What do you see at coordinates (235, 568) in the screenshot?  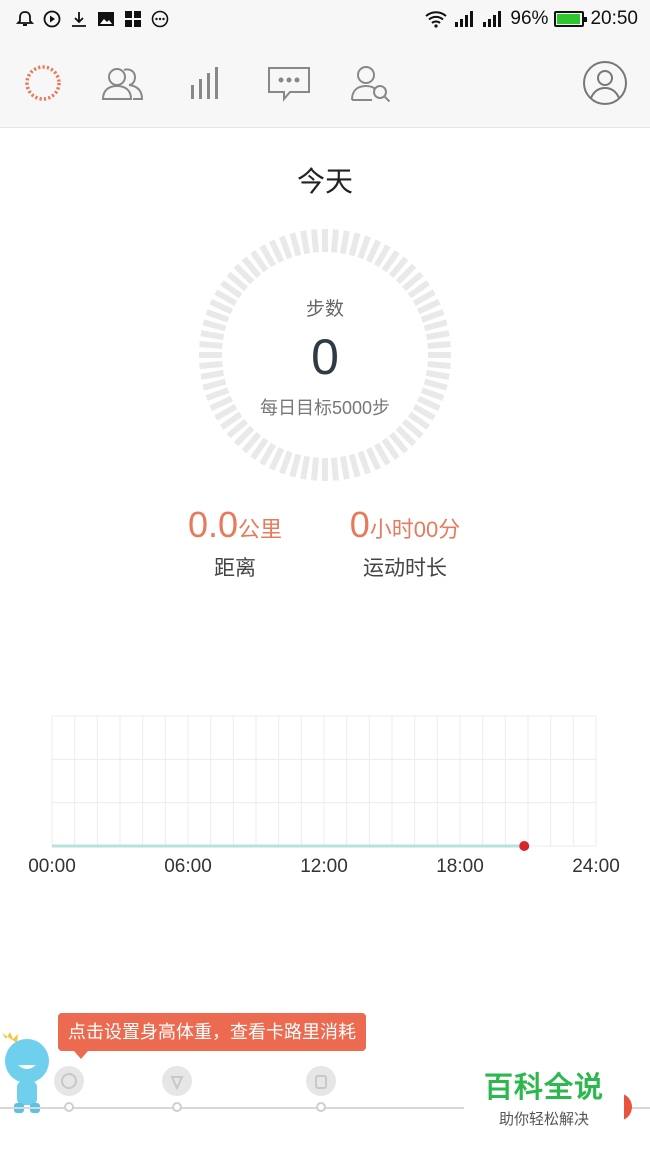 I see `distance-label: 距离` at bounding box center [235, 568].